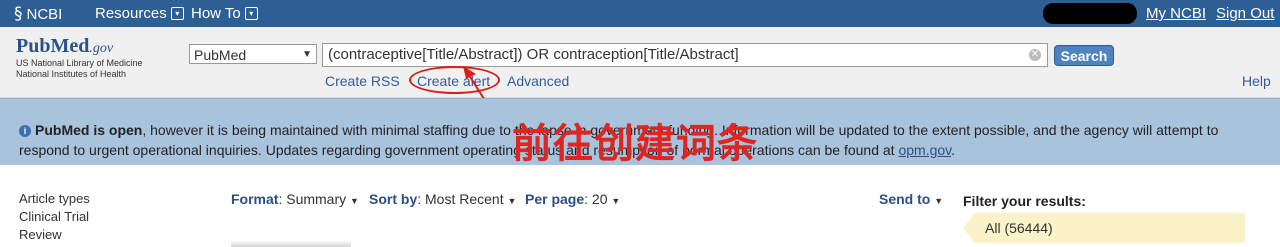 The height and width of the screenshot is (247, 1280). What do you see at coordinates (555, 199) in the screenshot?
I see `perpage-label: Per page` at bounding box center [555, 199].